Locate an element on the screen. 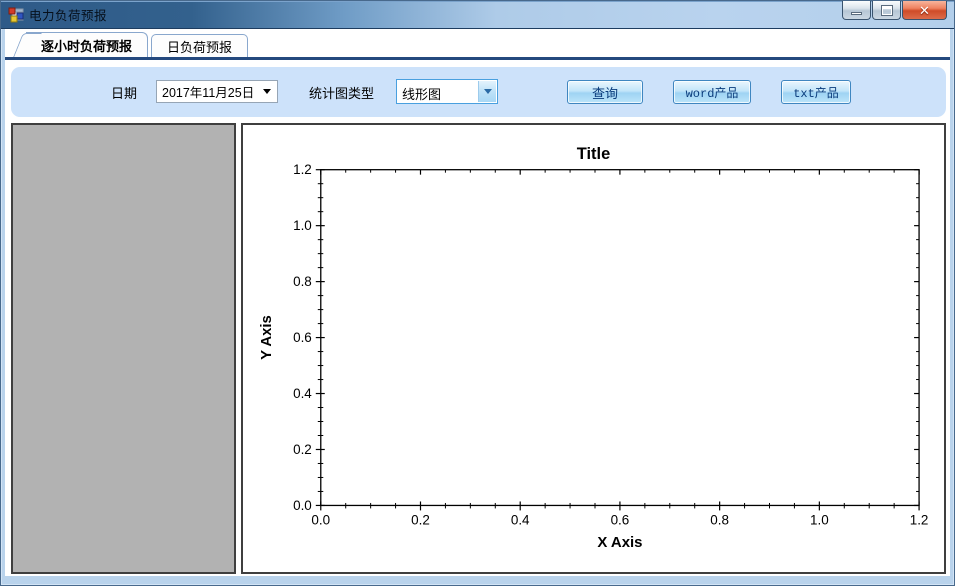 The height and width of the screenshot is (586, 955). minimize-icon is located at coordinates (856, 13).